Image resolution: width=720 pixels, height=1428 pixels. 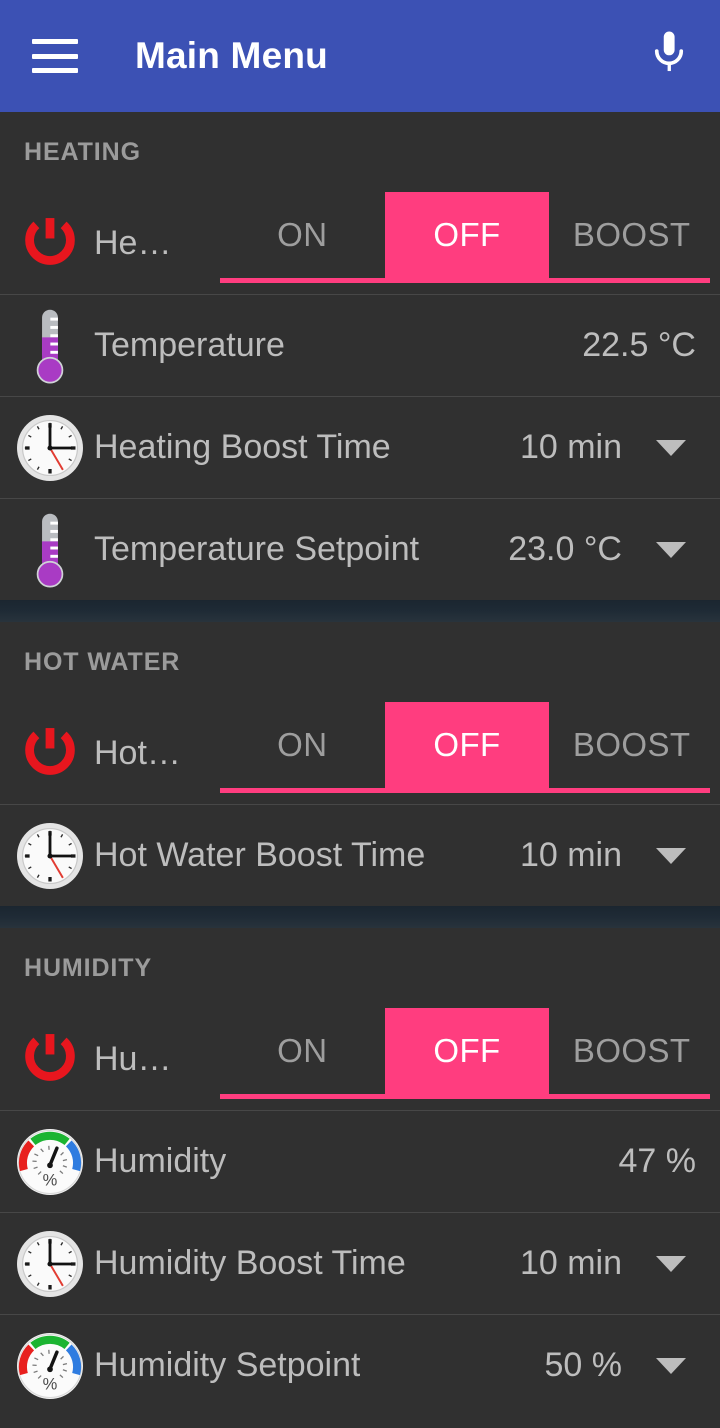 What do you see at coordinates (360, 968) in the screenshot?
I see `section-header: HUMIDITY` at bounding box center [360, 968].